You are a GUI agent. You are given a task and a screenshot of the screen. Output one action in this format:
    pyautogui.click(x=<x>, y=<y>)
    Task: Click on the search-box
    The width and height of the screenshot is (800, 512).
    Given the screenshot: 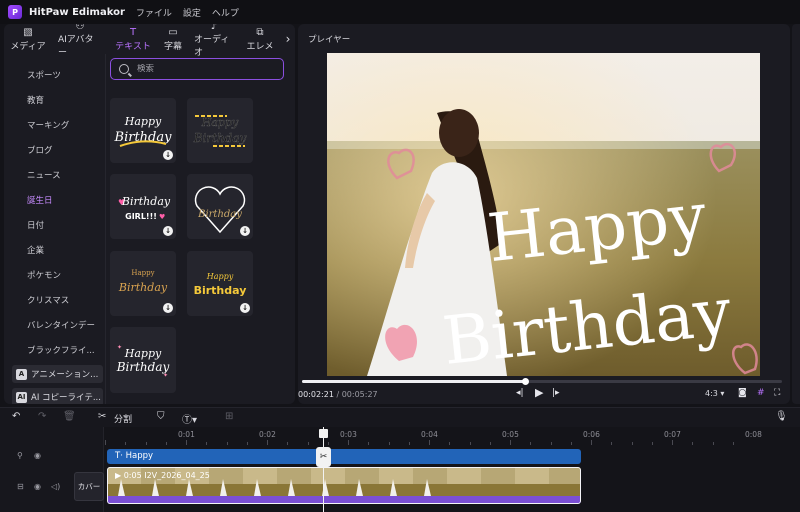 What is the action you would take?
    pyautogui.click(x=197, y=69)
    